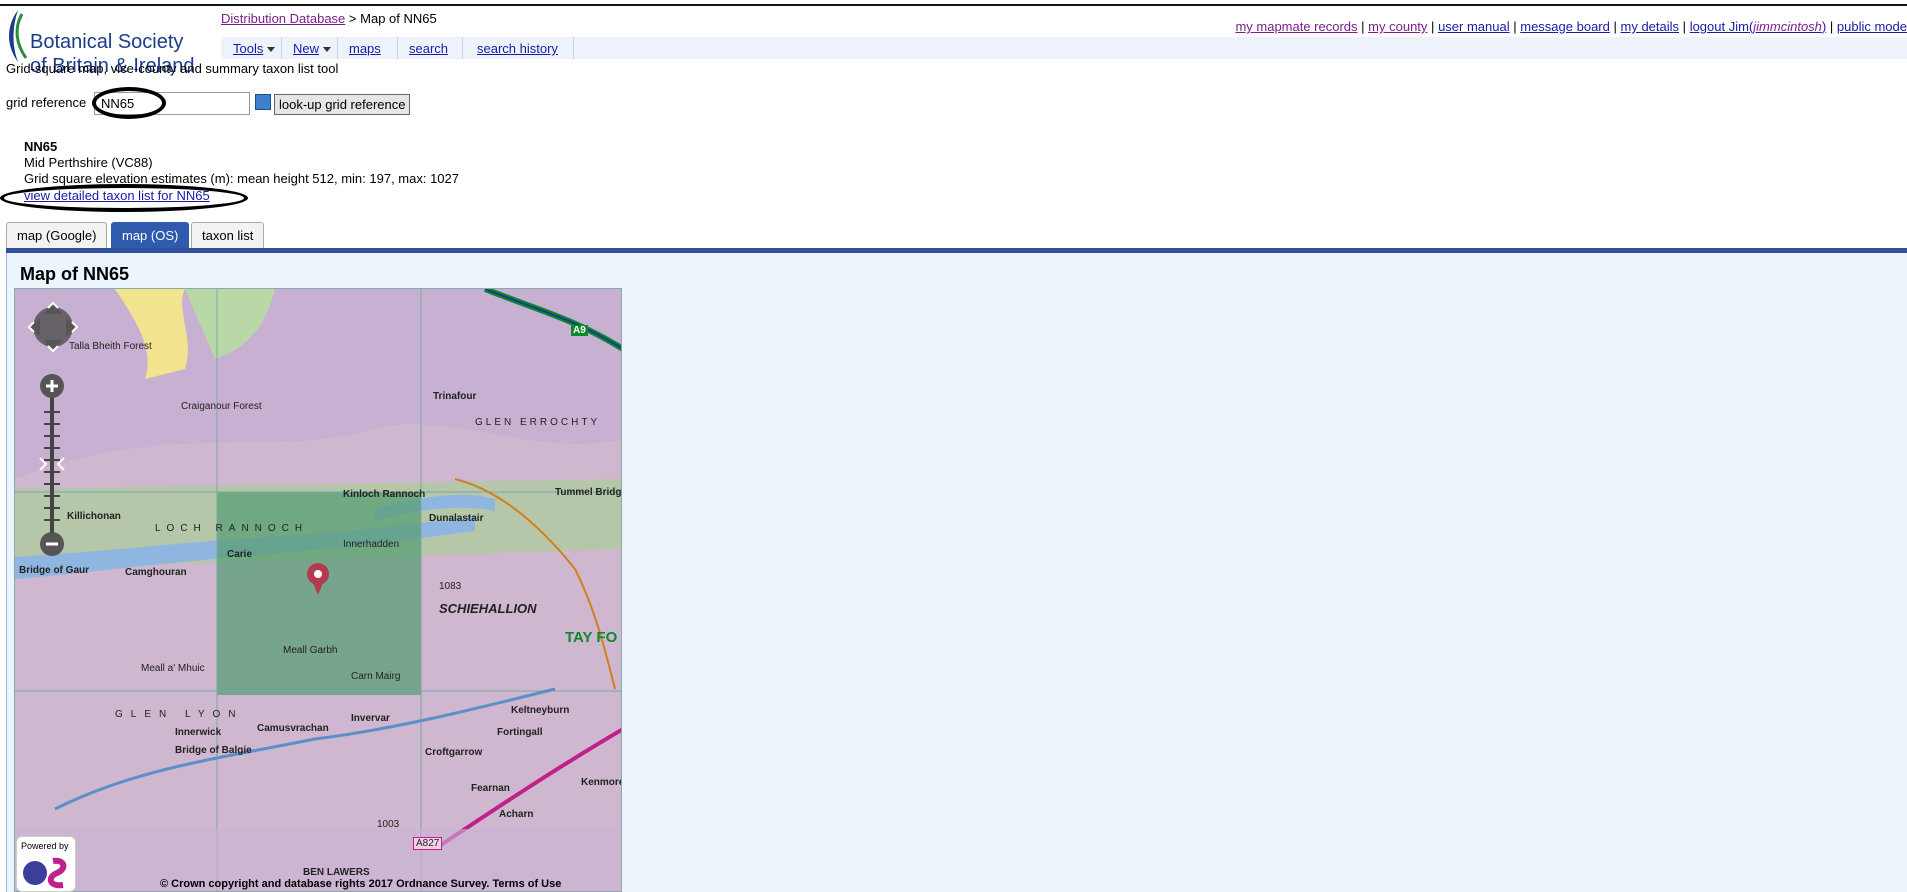  Describe the element at coordinates (517, 48) in the screenshot. I see `search-history-link: search history` at that location.